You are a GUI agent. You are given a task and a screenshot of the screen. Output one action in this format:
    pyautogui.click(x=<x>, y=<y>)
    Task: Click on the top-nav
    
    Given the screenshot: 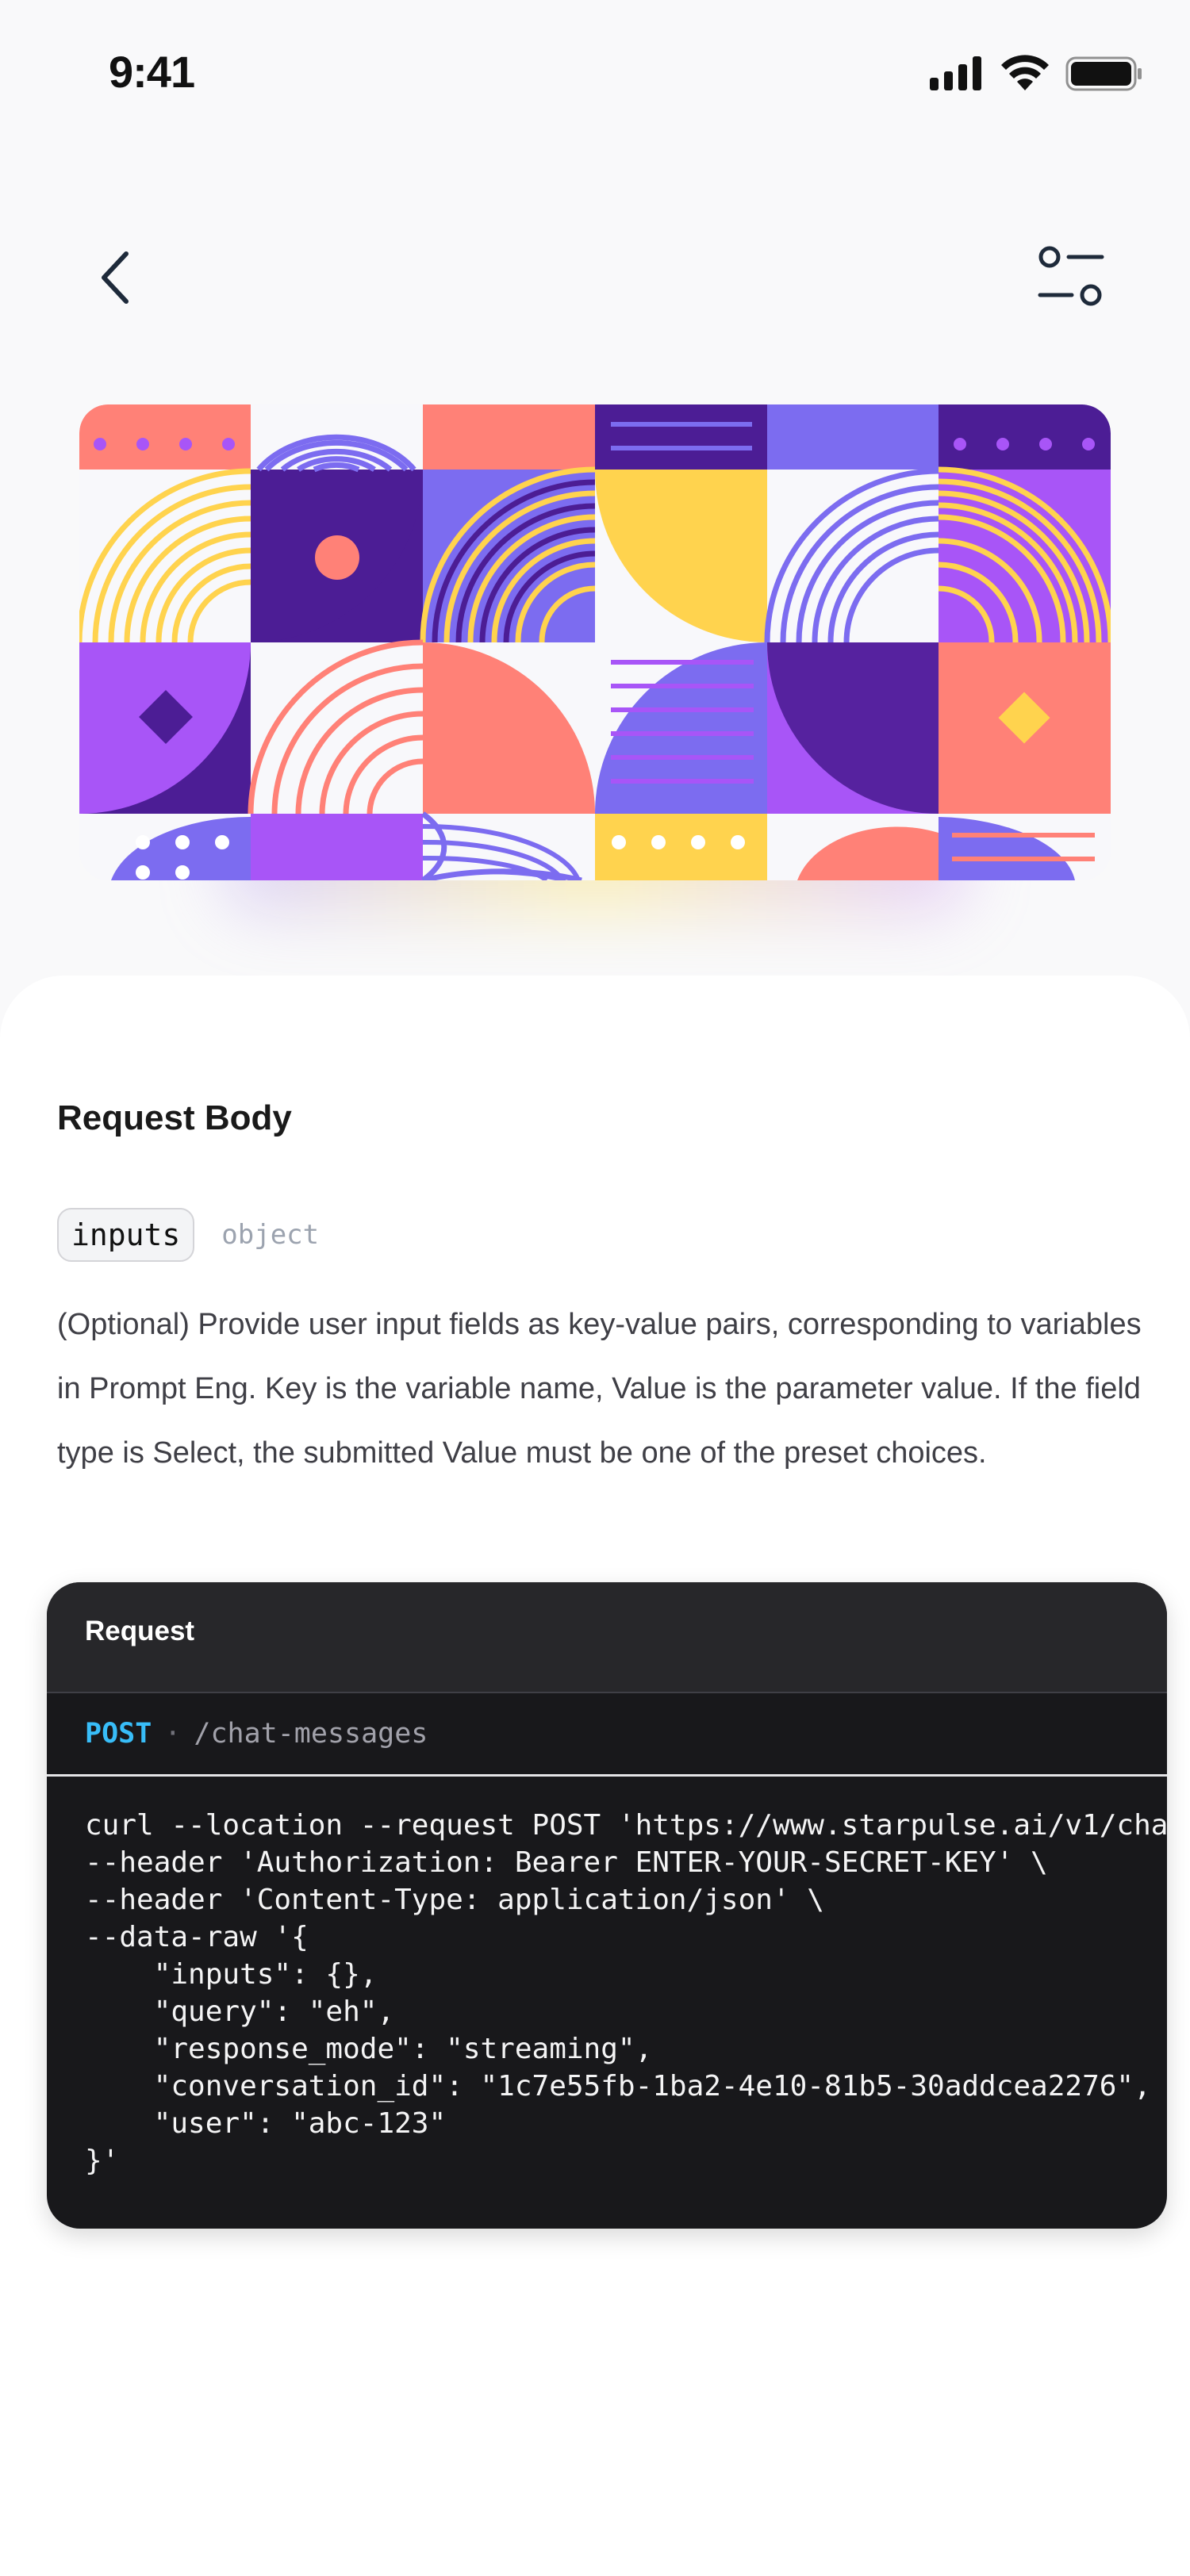 What is the action you would take?
    pyautogui.click(x=595, y=274)
    